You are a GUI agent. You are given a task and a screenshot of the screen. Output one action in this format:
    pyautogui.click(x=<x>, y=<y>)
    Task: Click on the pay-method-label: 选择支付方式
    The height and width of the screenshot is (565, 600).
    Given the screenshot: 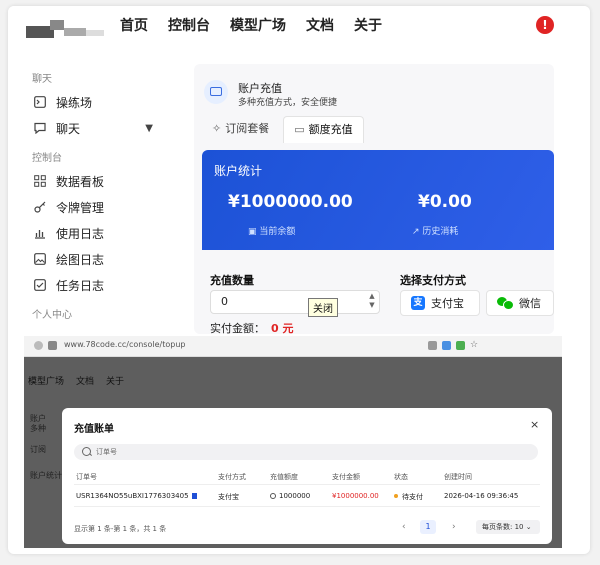 What is the action you would take?
    pyautogui.click(x=433, y=280)
    